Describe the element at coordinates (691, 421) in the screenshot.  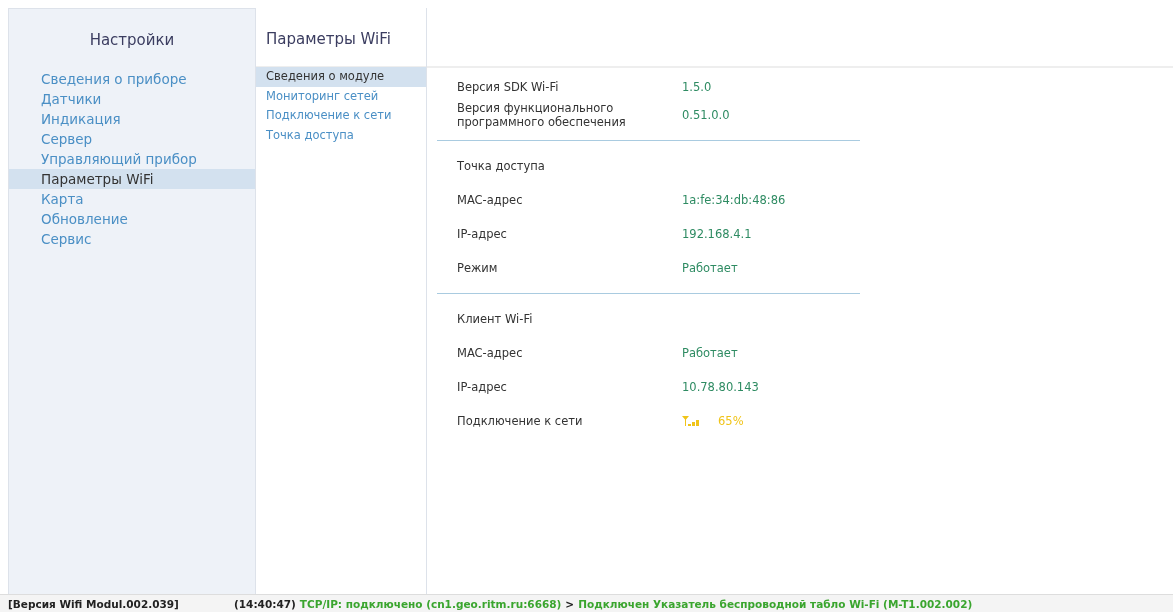
I see `signal-icon` at that location.